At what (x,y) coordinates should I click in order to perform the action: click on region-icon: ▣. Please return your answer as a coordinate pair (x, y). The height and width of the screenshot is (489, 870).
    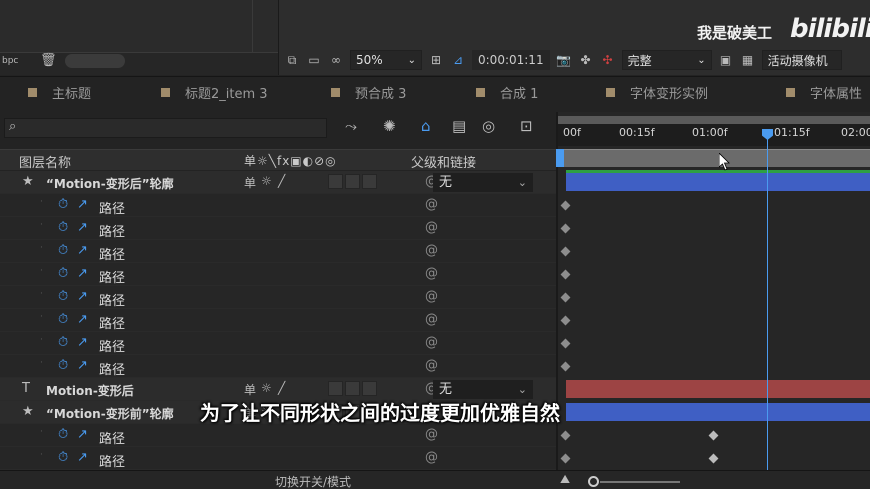
    Looking at the image, I should click on (726, 60).